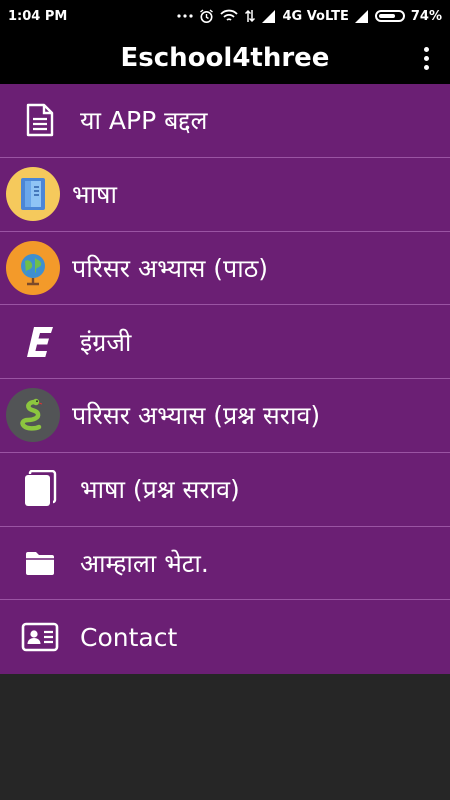  I want to click on status-bar: 1:04 PM 4G VoLTE 74%, so click(225, 16).